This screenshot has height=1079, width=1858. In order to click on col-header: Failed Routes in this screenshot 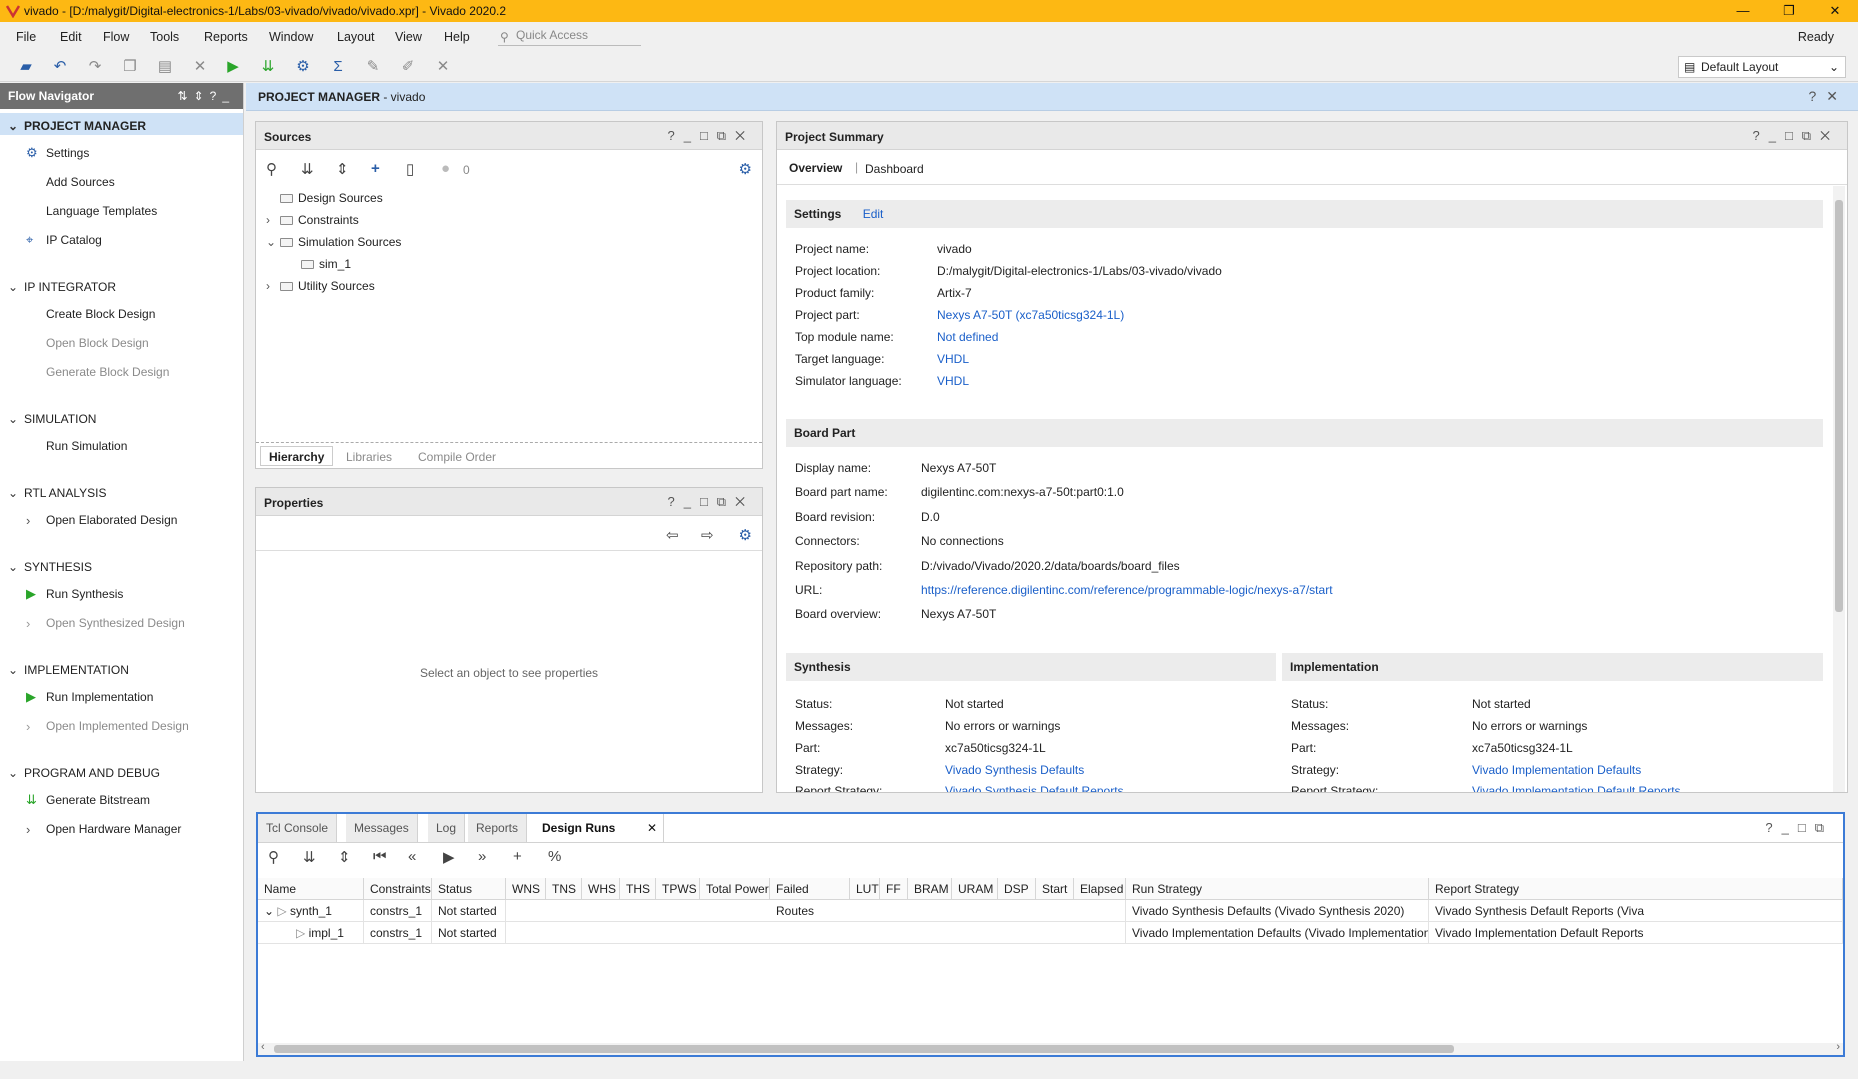, I will do `click(810, 898)`.